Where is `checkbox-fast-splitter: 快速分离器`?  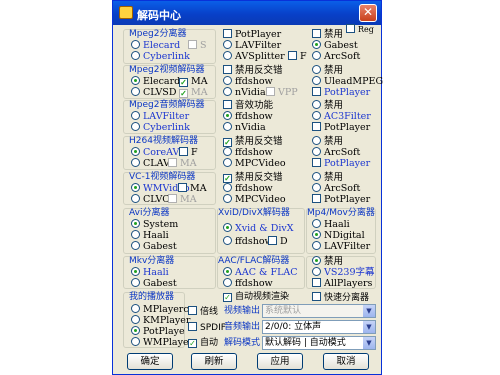 checkbox-fast-splitter: 快速分离器 is located at coordinates (340, 298).